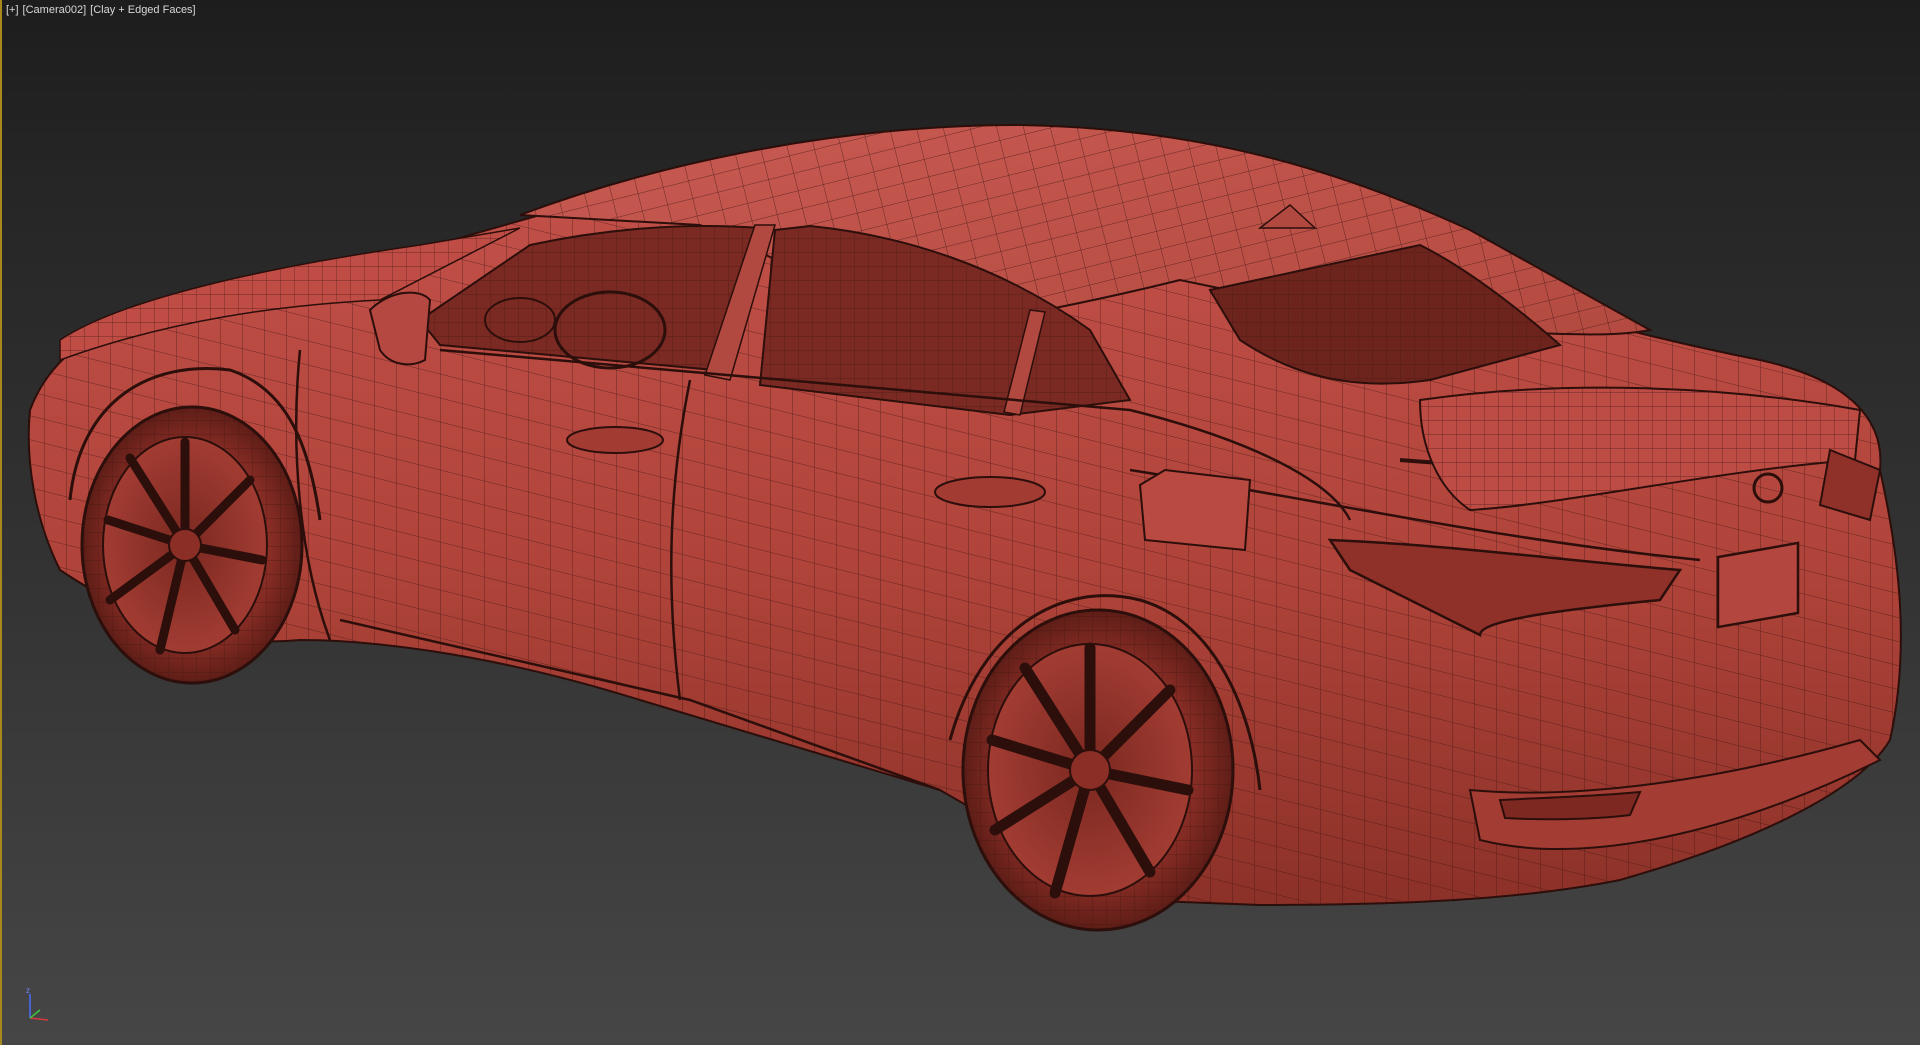 The image size is (1920, 1045). Describe the element at coordinates (37, 1003) in the screenshot. I see `axis-gizmo-icon: z` at that location.